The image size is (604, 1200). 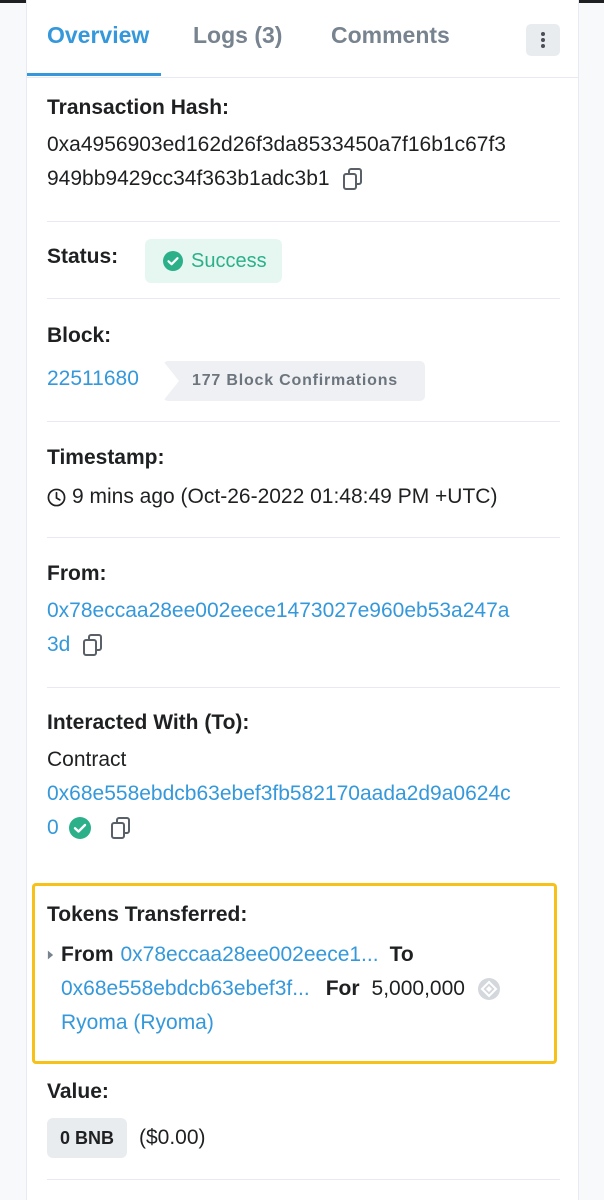 I want to click on tab-logs: Logs (3), so click(x=237, y=35).